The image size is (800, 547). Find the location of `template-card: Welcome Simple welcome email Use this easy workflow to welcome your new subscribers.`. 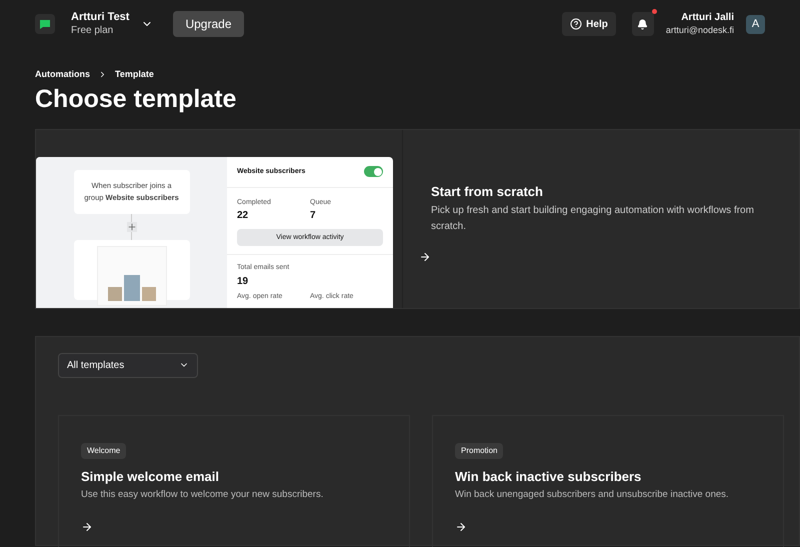

template-card: Welcome Simple welcome email Use this easy workflow to welcome your new subscribers. is located at coordinates (234, 480).